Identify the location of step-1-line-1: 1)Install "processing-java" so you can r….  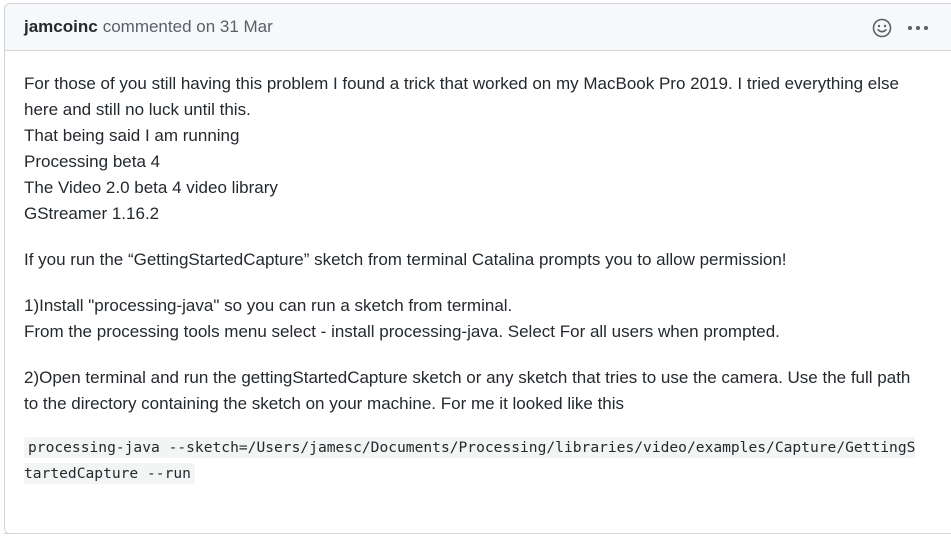
(268, 305).